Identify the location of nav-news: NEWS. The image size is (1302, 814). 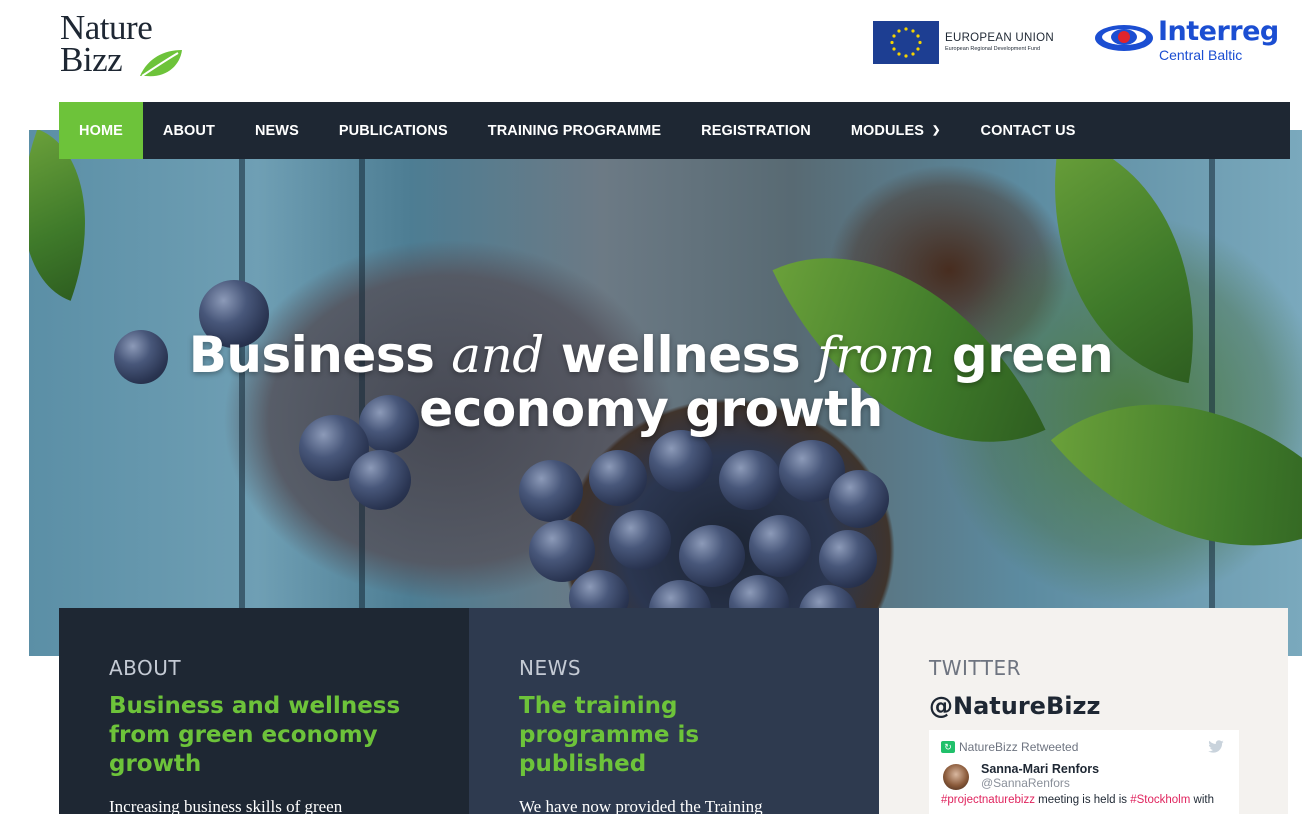
(277, 130).